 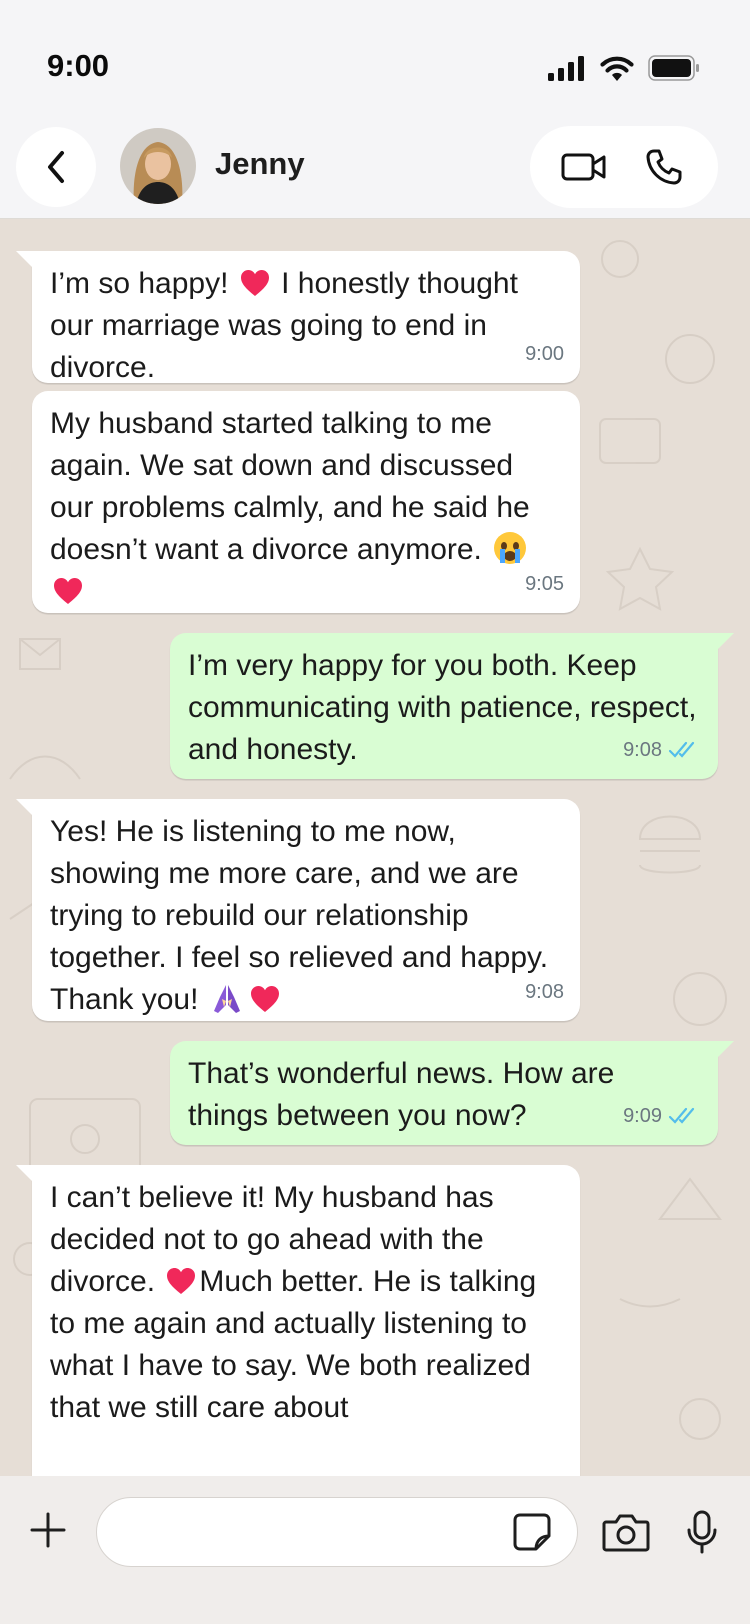 I want to click on camera-icon, so click(x=626, y=1533).